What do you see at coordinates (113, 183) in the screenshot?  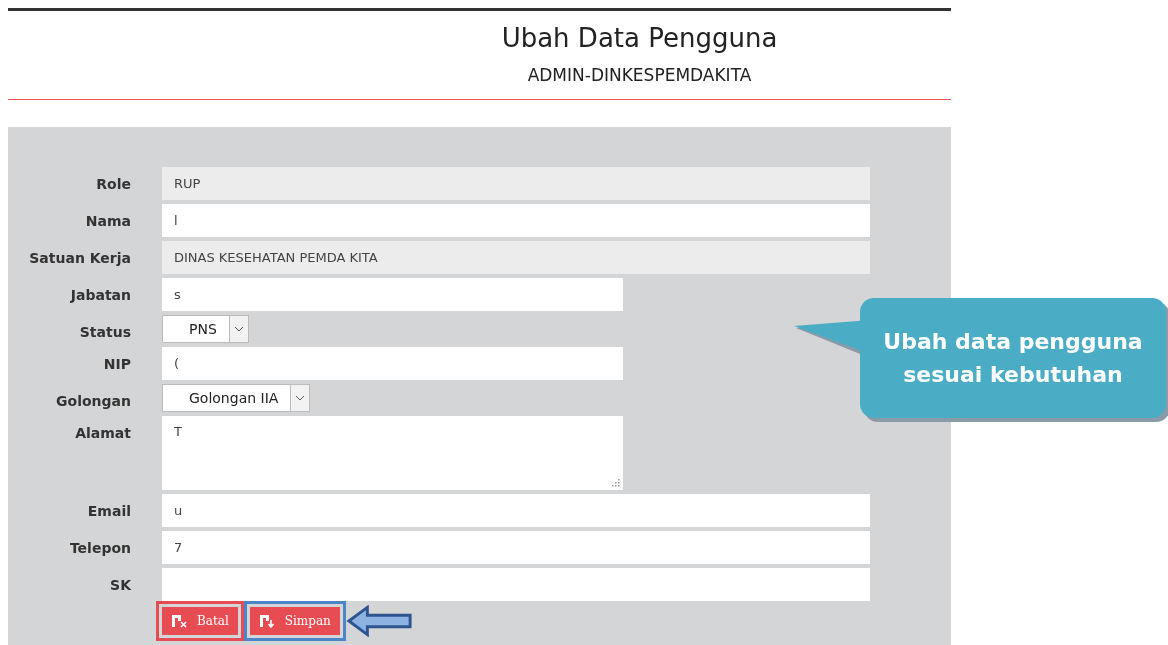 I see `field-label: Role` at bounding box center [113, 183].